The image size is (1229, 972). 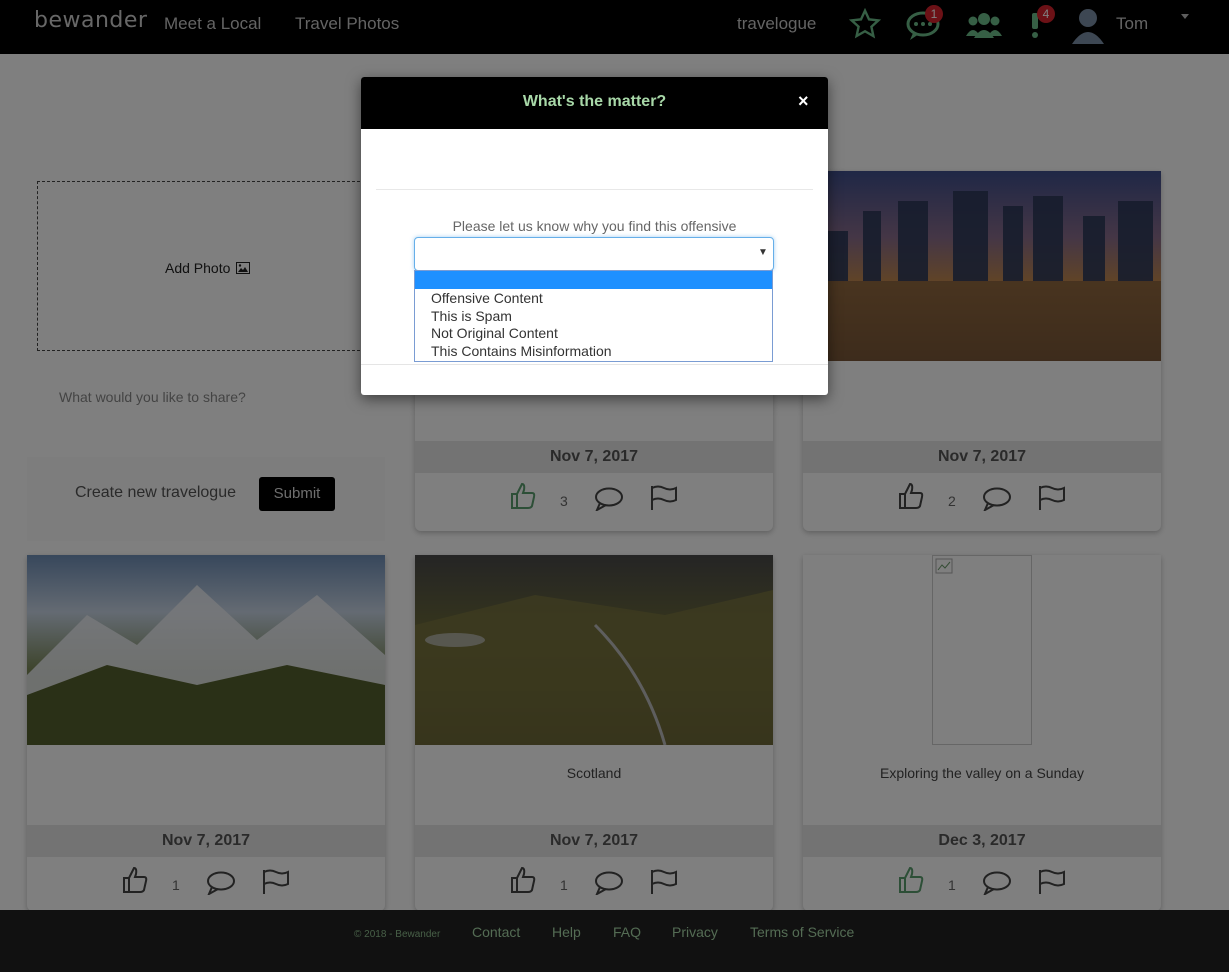 I want to click on close-icon: ×, so click(x=803, y=101).